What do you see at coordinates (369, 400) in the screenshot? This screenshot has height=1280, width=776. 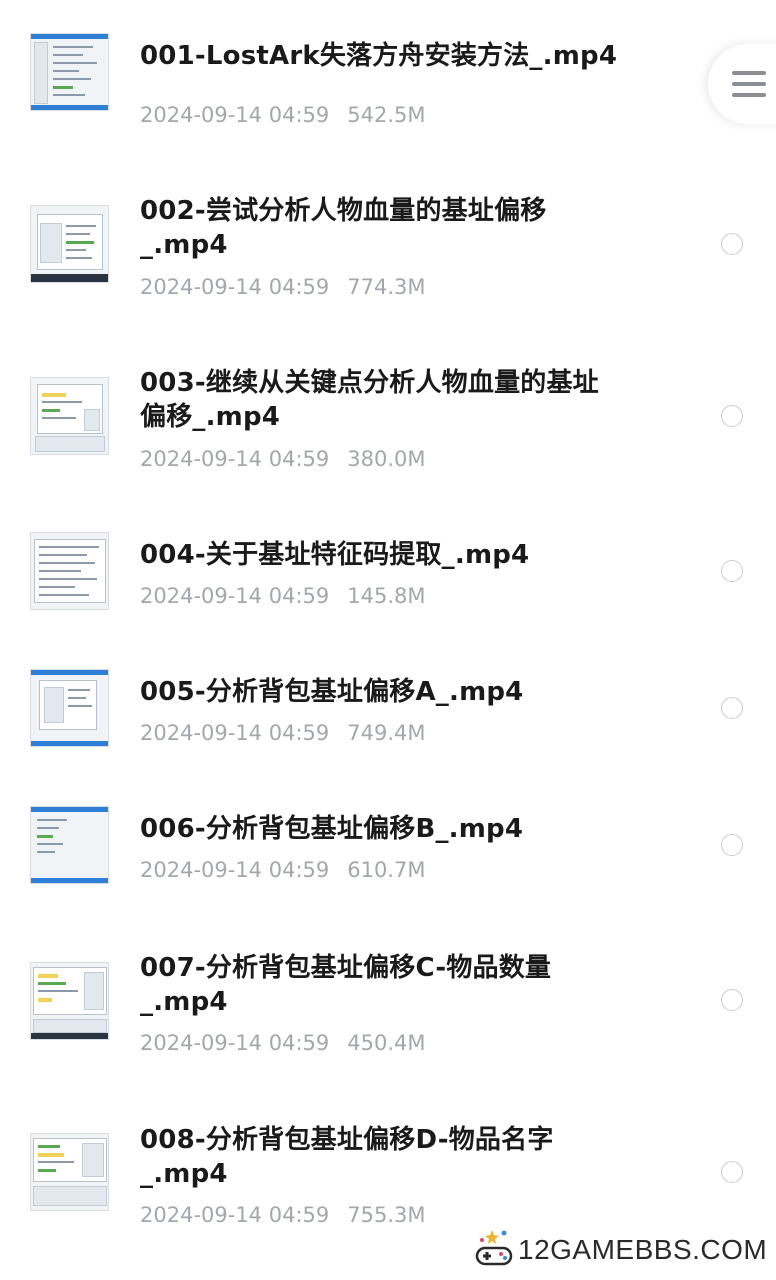 I see `file-name: 003-继续从关键点分析人物血量的基址 偏移_.mp4` at bounding box center [369, 400].